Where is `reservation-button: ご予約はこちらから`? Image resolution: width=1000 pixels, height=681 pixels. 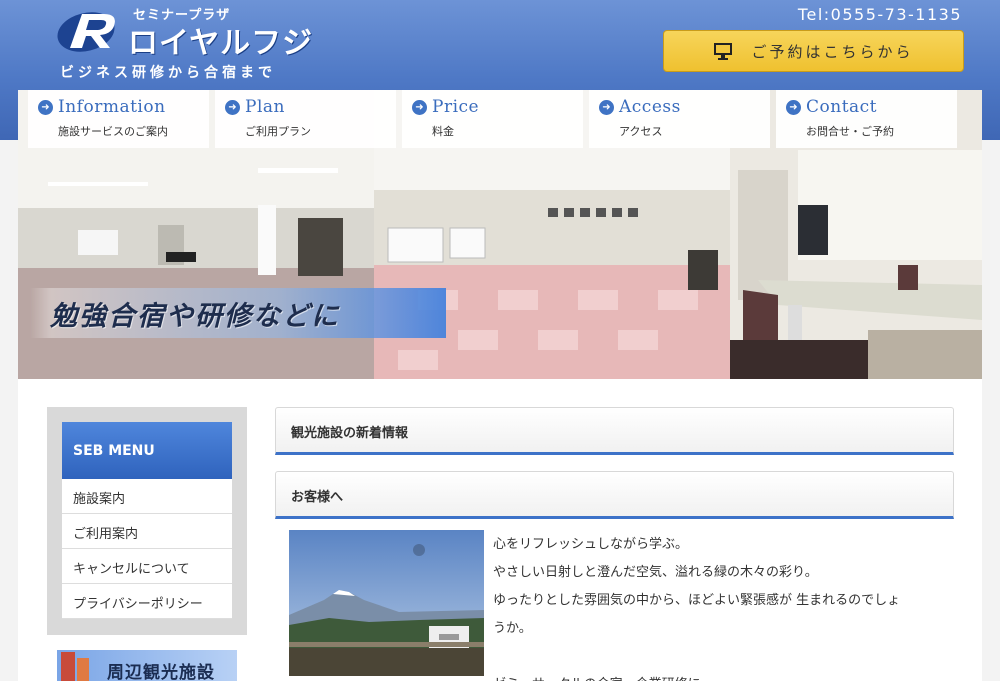 reservation-button: ご予約はこちらから is located at coordinates (813, 51).